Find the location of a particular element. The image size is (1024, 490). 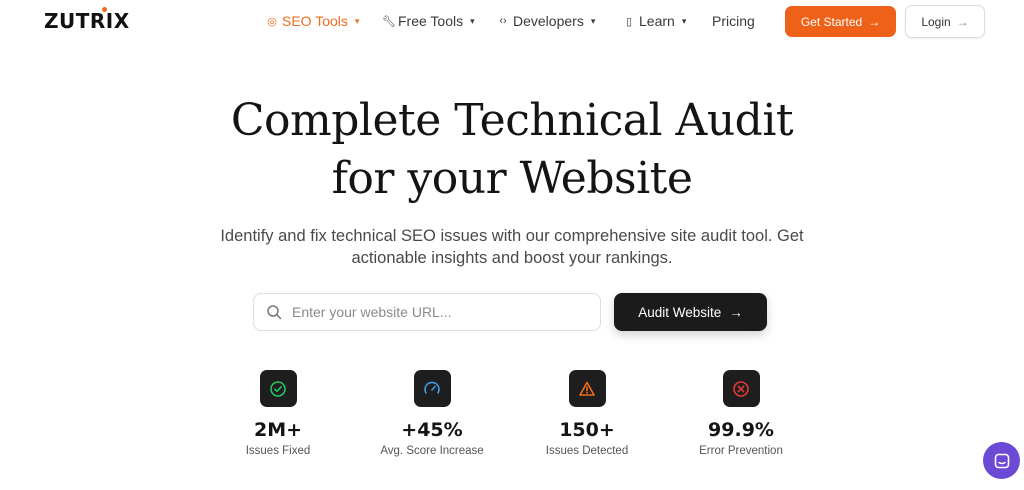

search-icon is located at coordinates (274, 312).